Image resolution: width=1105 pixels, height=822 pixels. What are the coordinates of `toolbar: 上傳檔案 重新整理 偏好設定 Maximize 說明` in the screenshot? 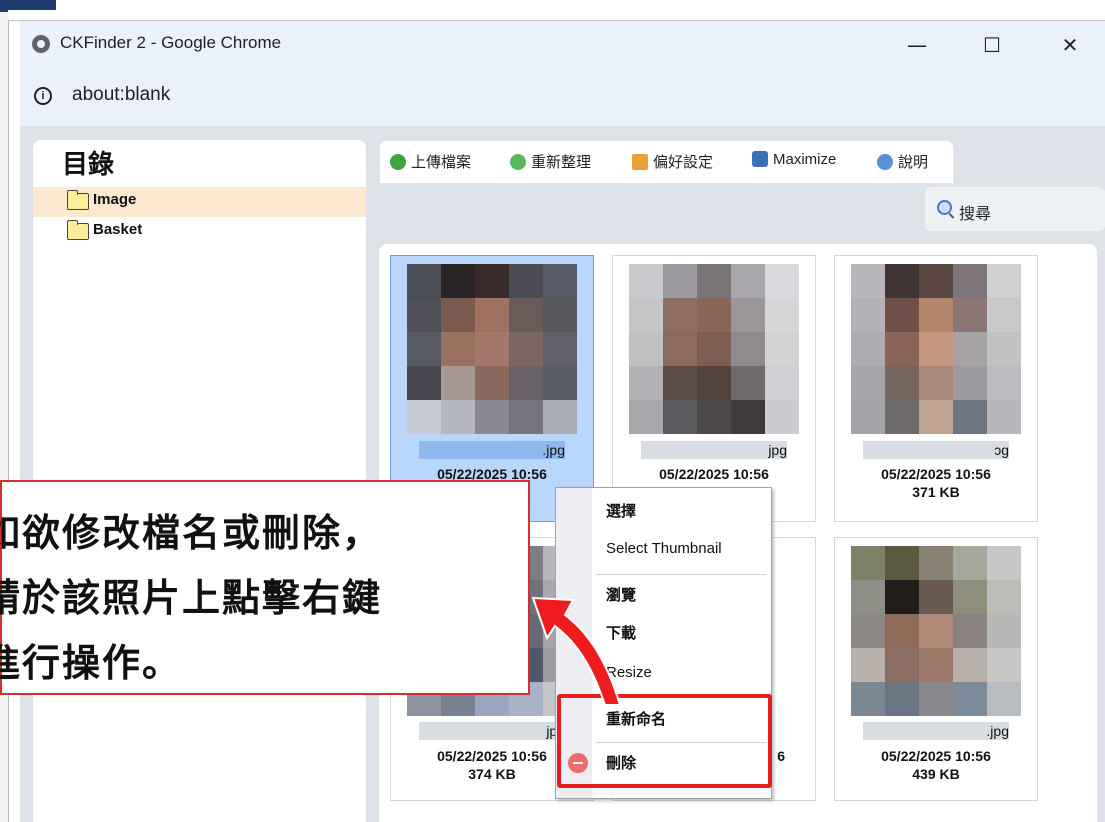 It's located at (666, 162).